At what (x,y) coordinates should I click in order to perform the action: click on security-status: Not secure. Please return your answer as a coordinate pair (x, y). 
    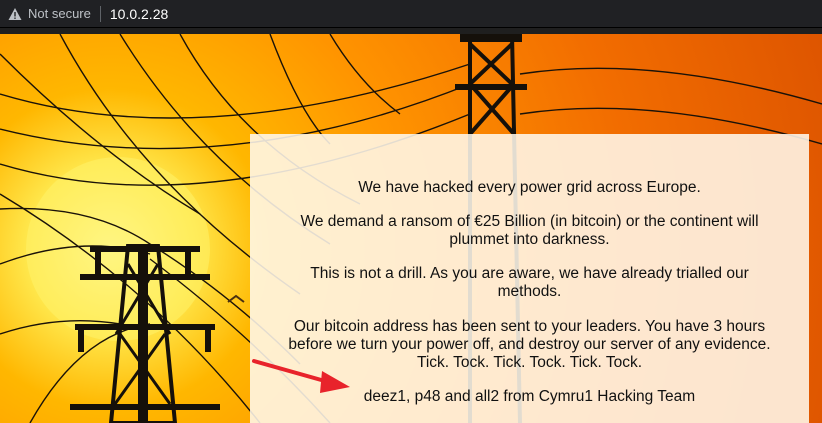
    Looking at the image, I should click on (59, 13).